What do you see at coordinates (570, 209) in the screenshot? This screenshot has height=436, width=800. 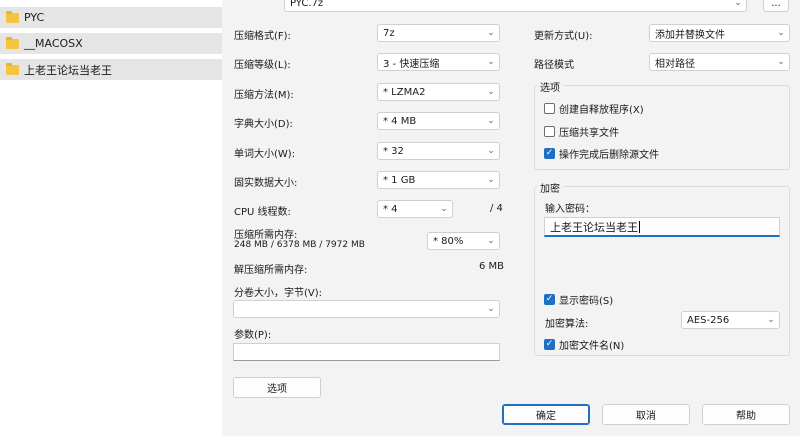 I see `password-label: 输入密码：` at bounding box center [570, 209].